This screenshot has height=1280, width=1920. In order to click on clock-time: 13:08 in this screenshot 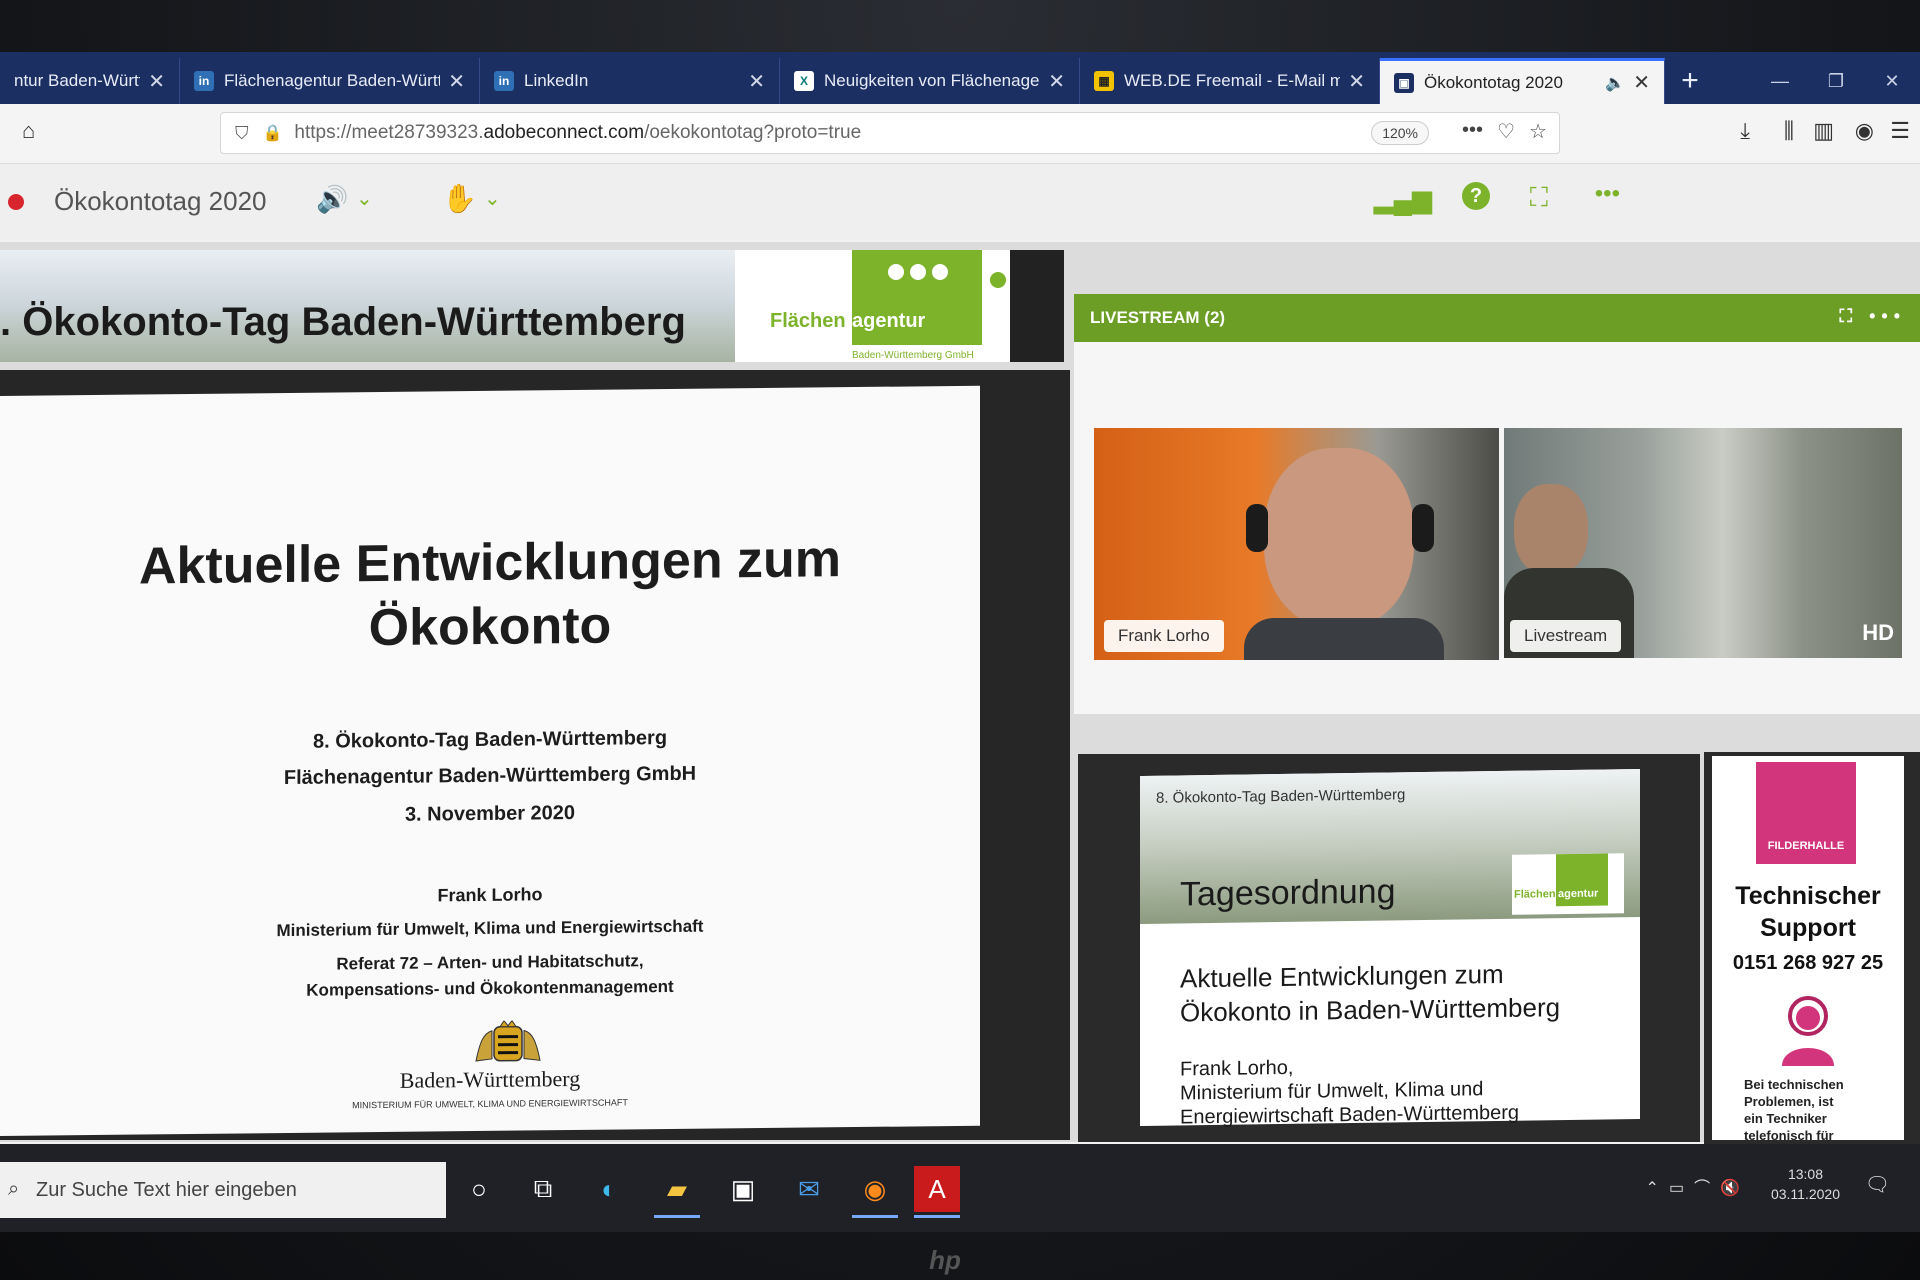, I will do `click(1805, 1174)`.